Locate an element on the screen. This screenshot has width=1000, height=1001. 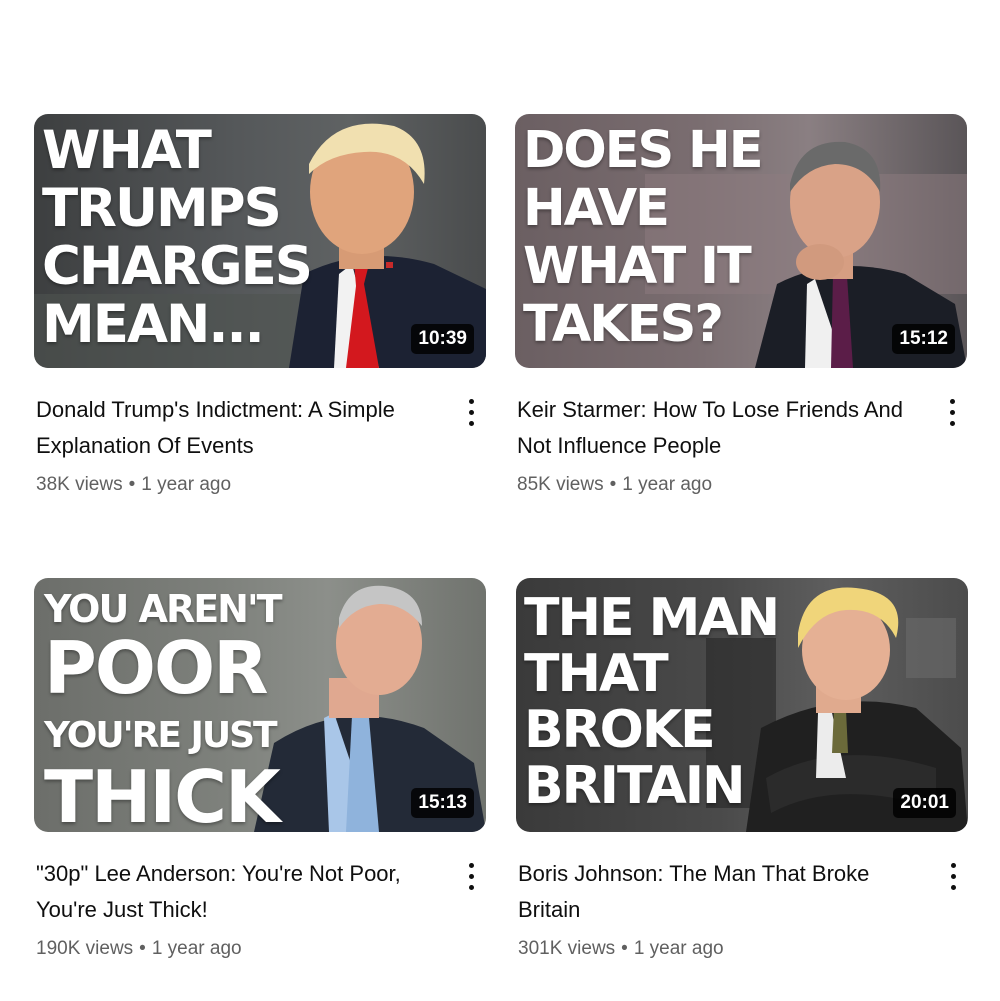
video-thumbnail-4: THE MAN THAT BROKE BRITAIN 20:01 is located at coordinates (742, 705).